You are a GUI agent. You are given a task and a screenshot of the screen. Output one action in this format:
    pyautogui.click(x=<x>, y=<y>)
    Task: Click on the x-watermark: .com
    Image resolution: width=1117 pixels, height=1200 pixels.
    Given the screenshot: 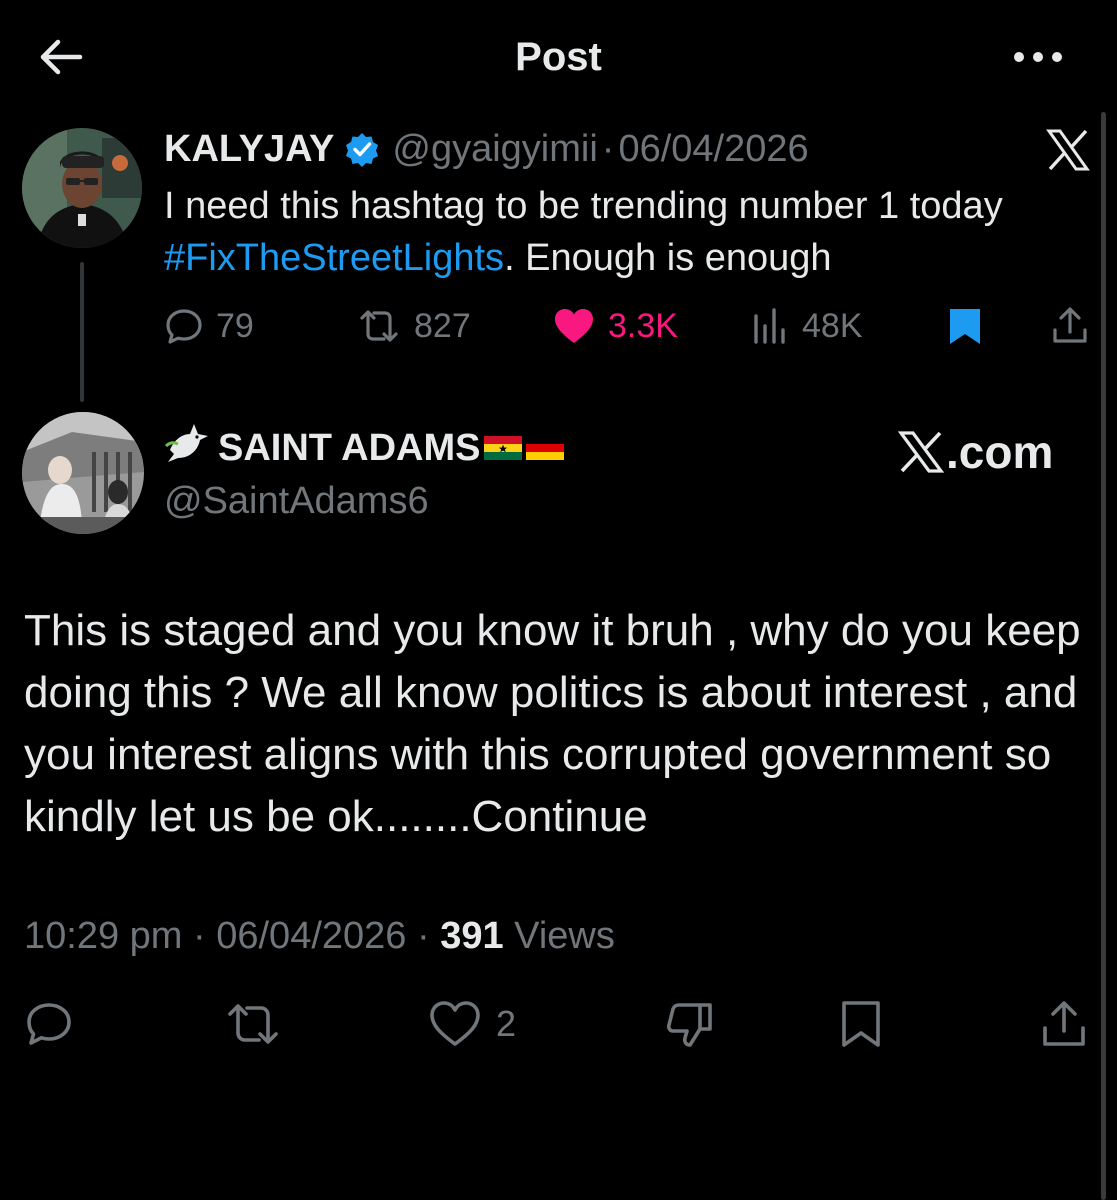 What is the action you would take?
    pyautogui.click(x=975, y=452)
    